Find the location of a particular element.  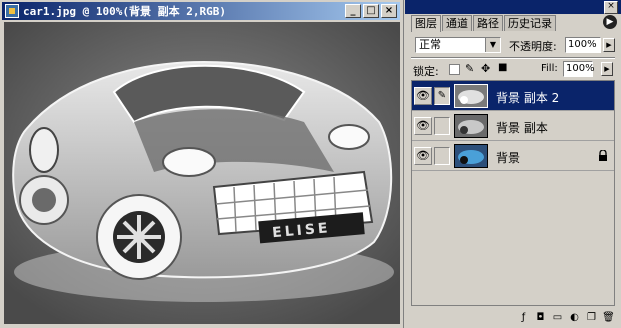

document-icon is located at coordinates (12, 11).